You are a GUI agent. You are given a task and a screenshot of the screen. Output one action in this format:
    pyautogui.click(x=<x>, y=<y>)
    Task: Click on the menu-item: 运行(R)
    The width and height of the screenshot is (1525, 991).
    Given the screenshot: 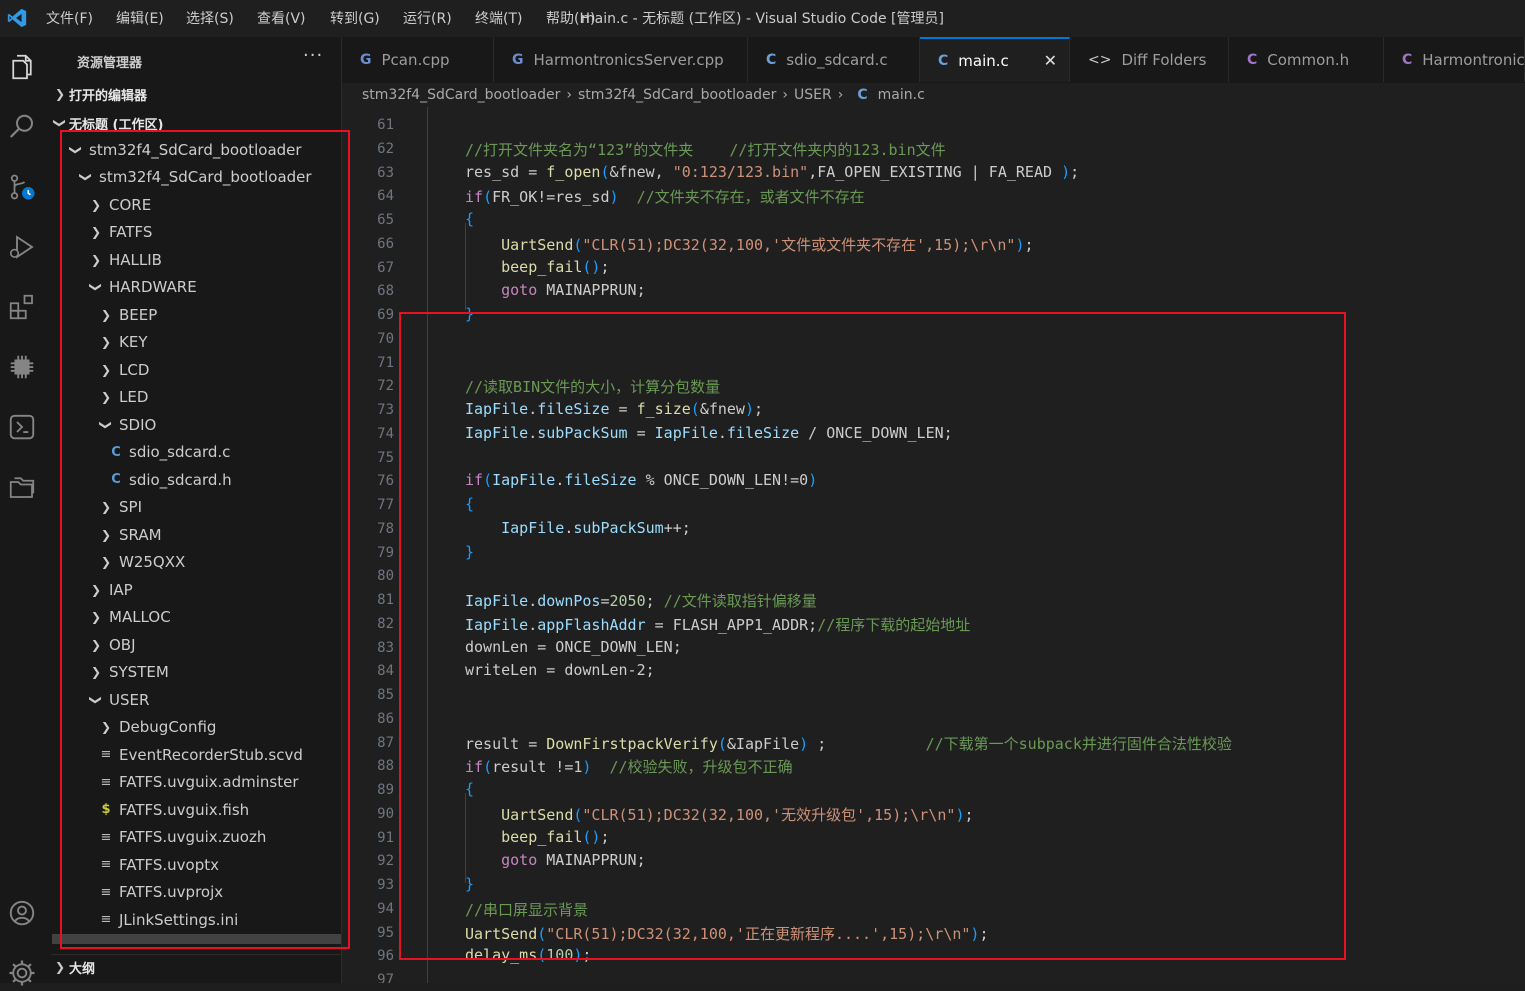 What is the action you would take?
    pyautogui.click(x=427, y=18)
    